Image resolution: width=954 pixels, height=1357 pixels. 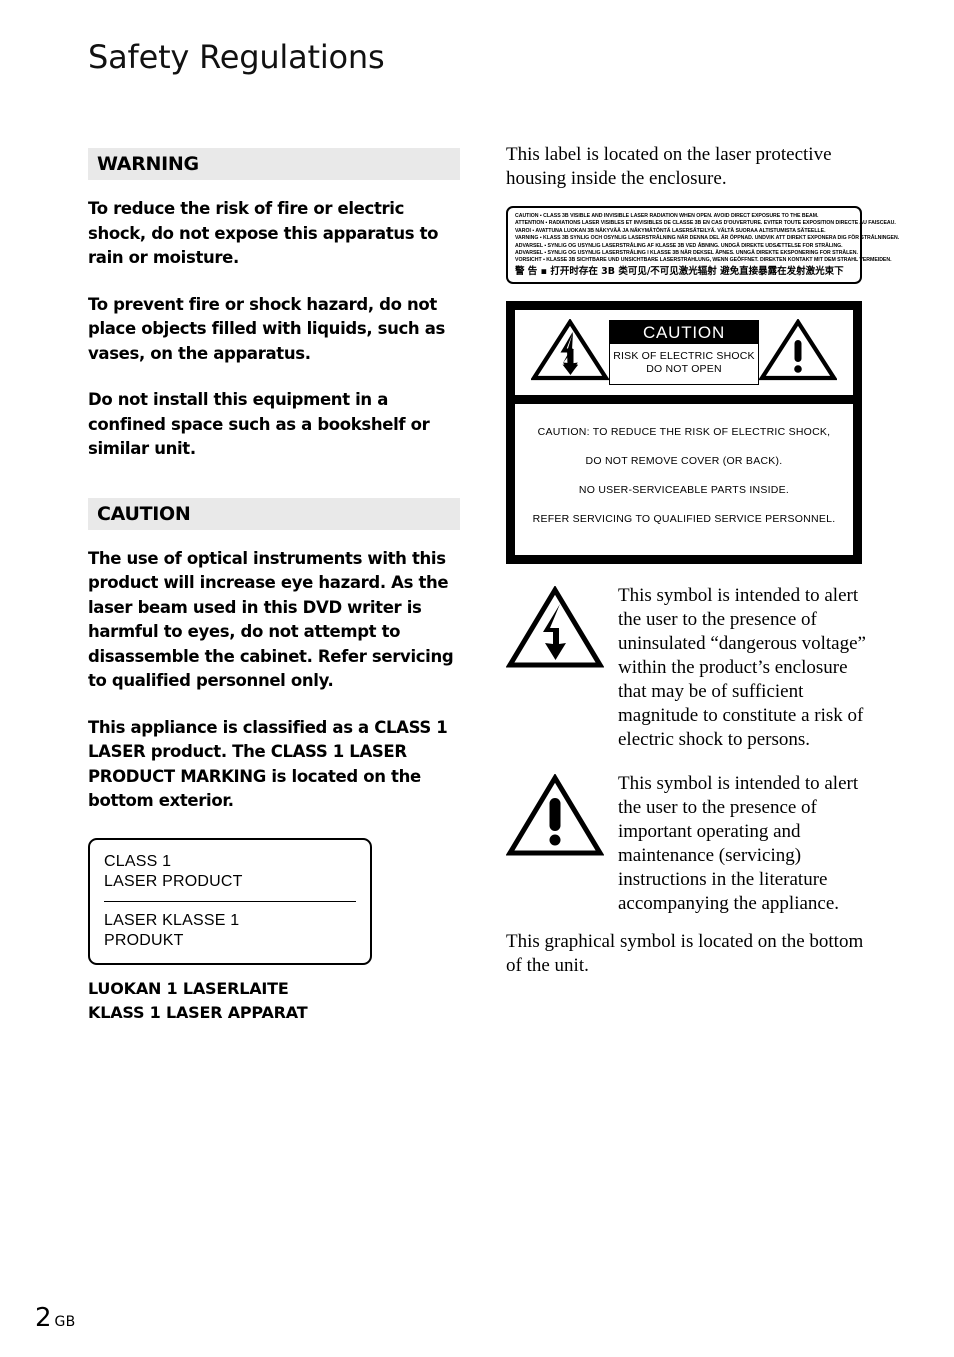 I want to click on page-title: Safety Regulations, so click(x=236, y=57).